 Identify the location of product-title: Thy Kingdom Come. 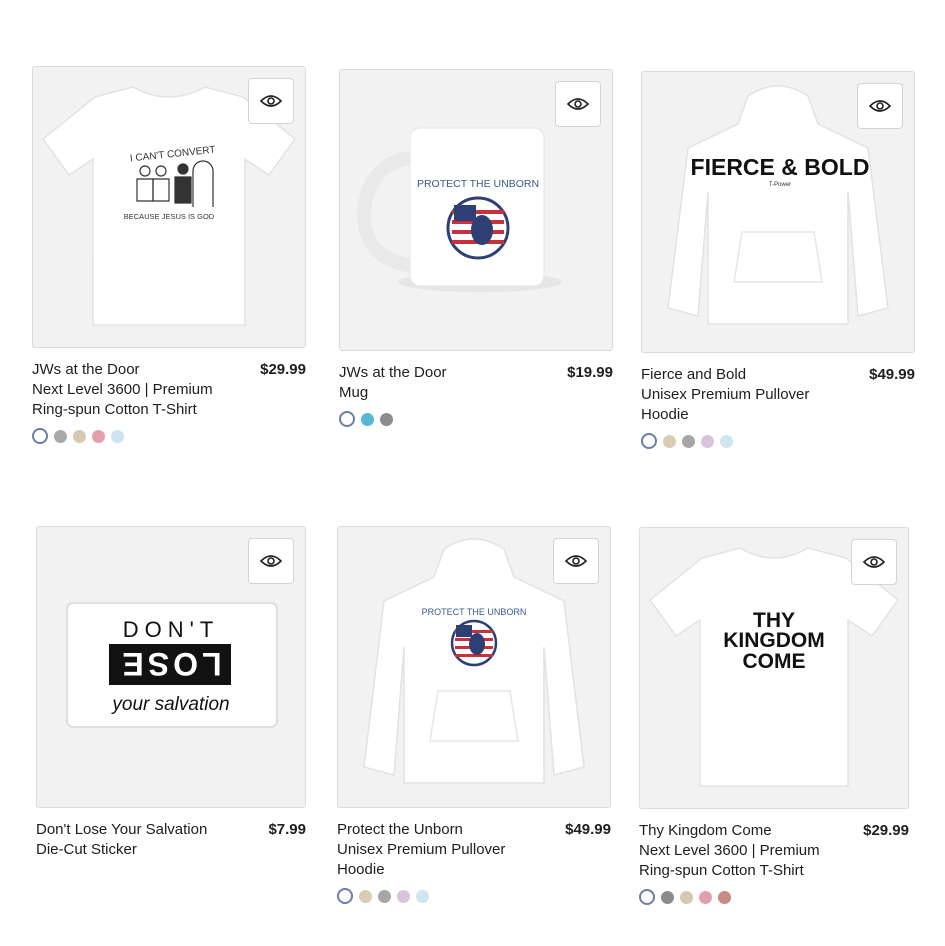
(744, 831).